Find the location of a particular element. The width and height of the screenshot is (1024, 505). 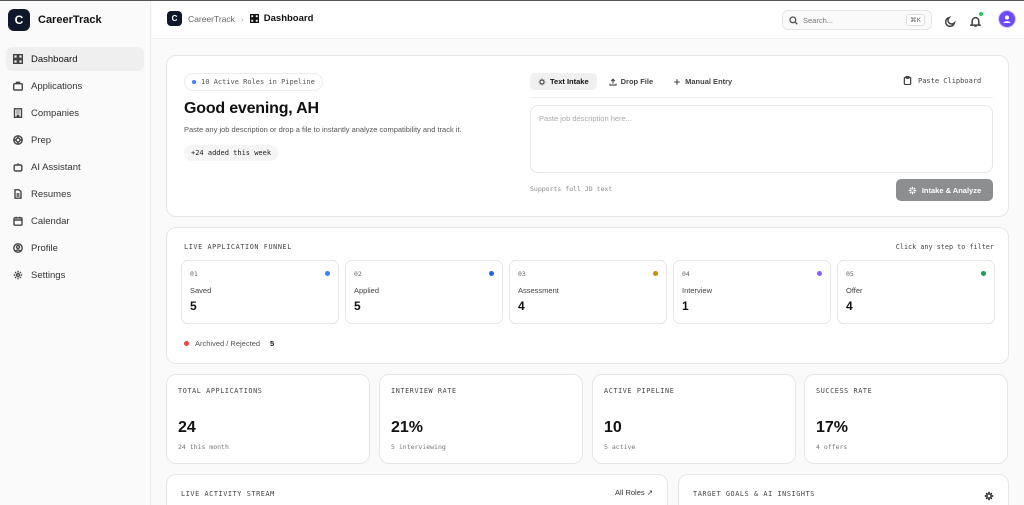

page-title: Good evening, AH is located at coordinates (251, 108).